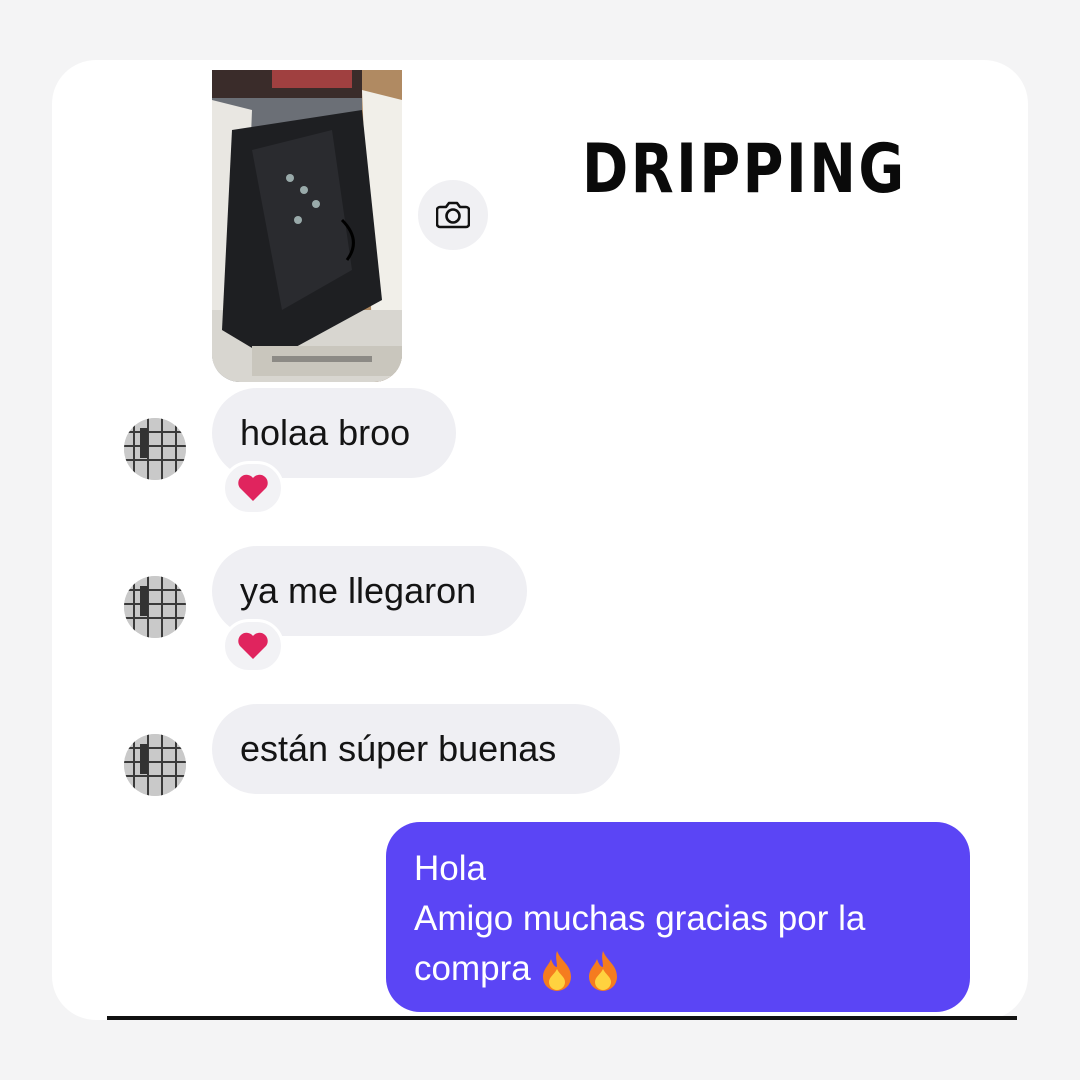 Image resolution: width=1080 pixels, height=1080 pixels. Describe the element at coordinates (416, 749) in the screenshot. I see `message-bubble: están súper buenas` at that location.